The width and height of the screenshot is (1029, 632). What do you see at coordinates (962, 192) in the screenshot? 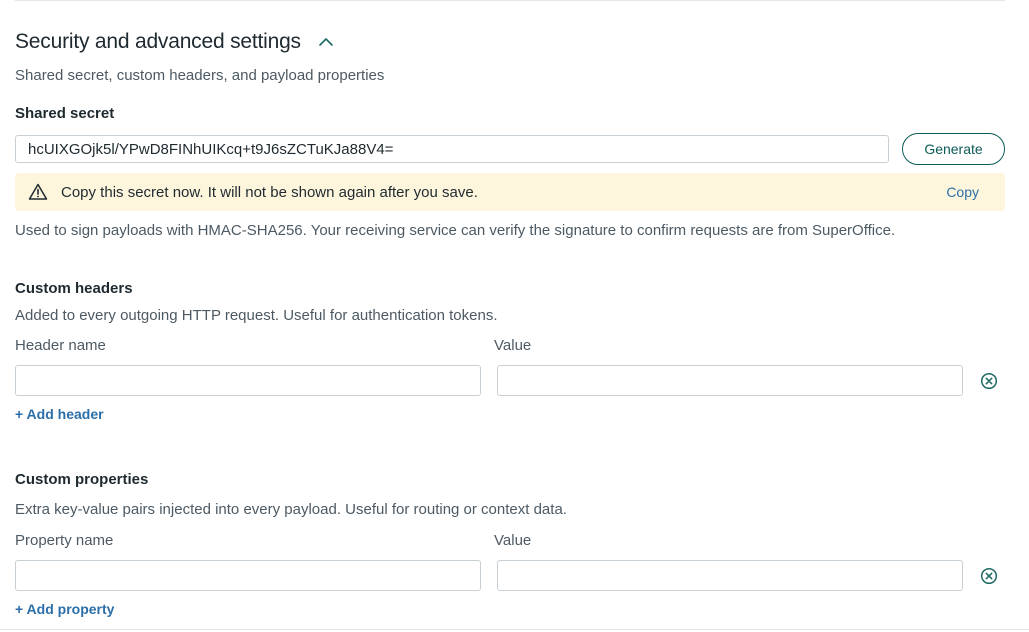
I see `copy-secret-link: Copy` at bounding box center [962, 192].